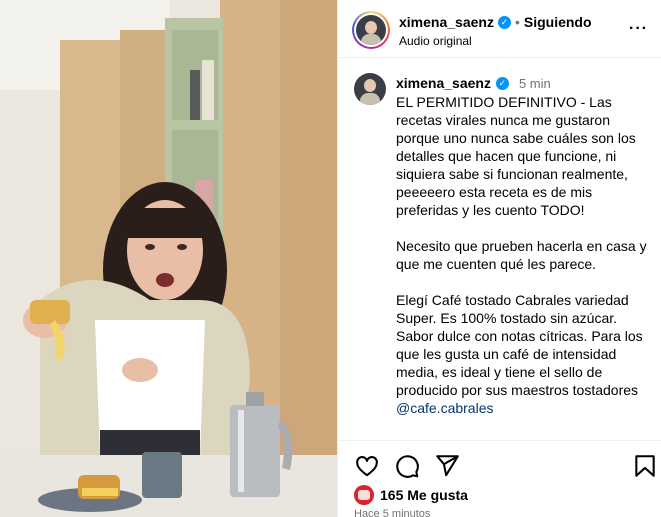  I want to click on more-options-icon: ···, so click(638, 29).